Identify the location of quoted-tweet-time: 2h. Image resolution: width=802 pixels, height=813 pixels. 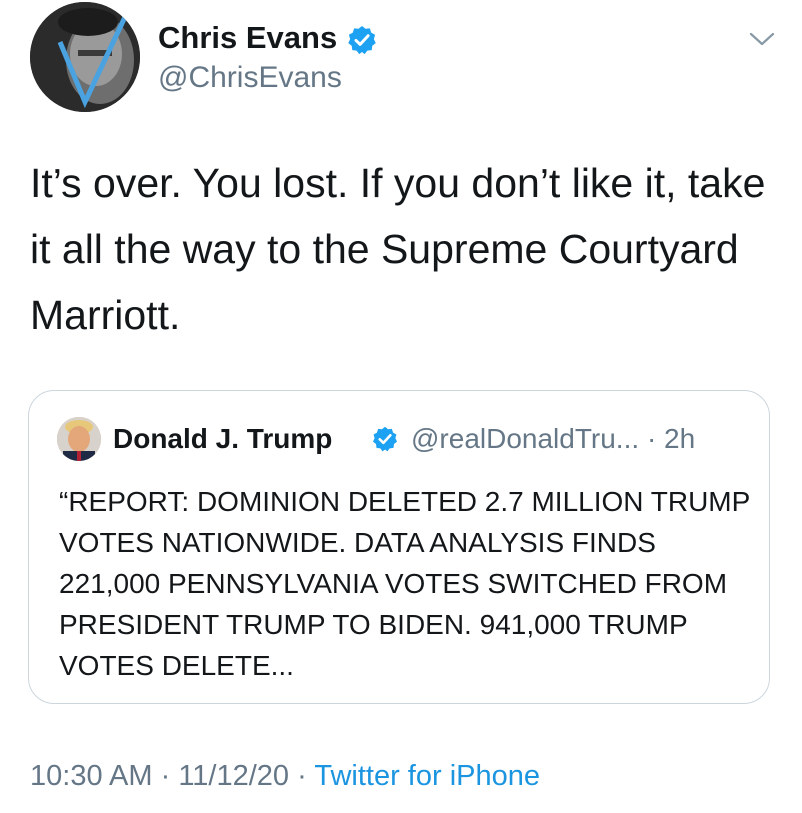
(679, 438).